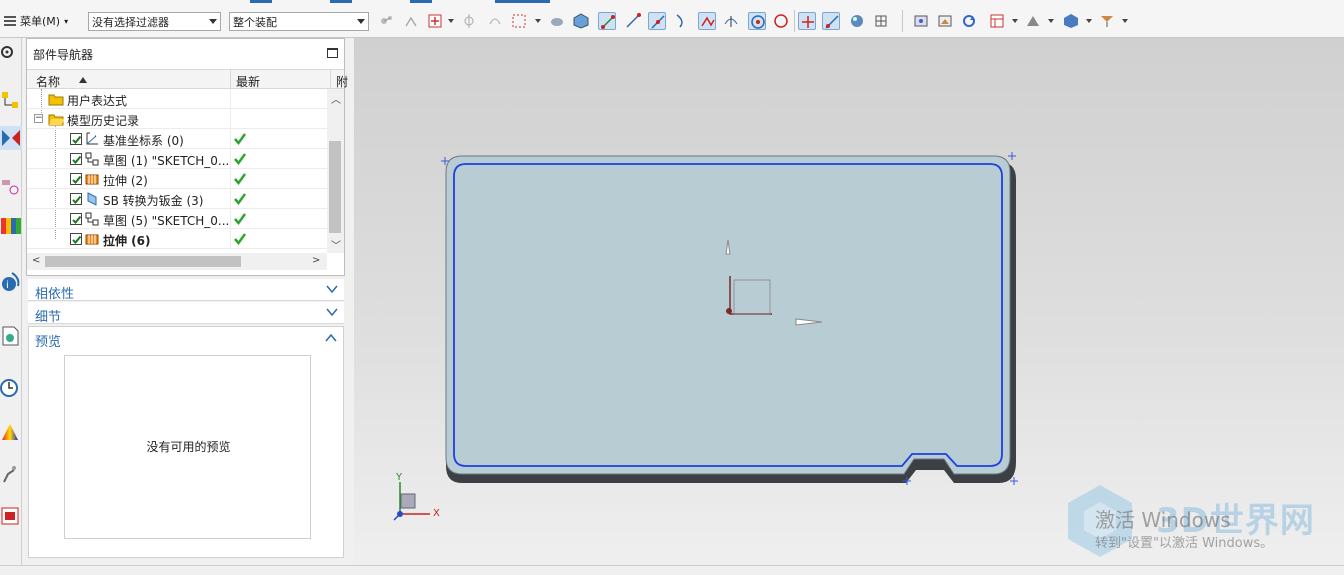 Image resolution: width=1344 pixels, height=575 pixels. Describe the element at coordinates (92, 199) in the screenshot. I see `sheetmetal-icon` at that location.